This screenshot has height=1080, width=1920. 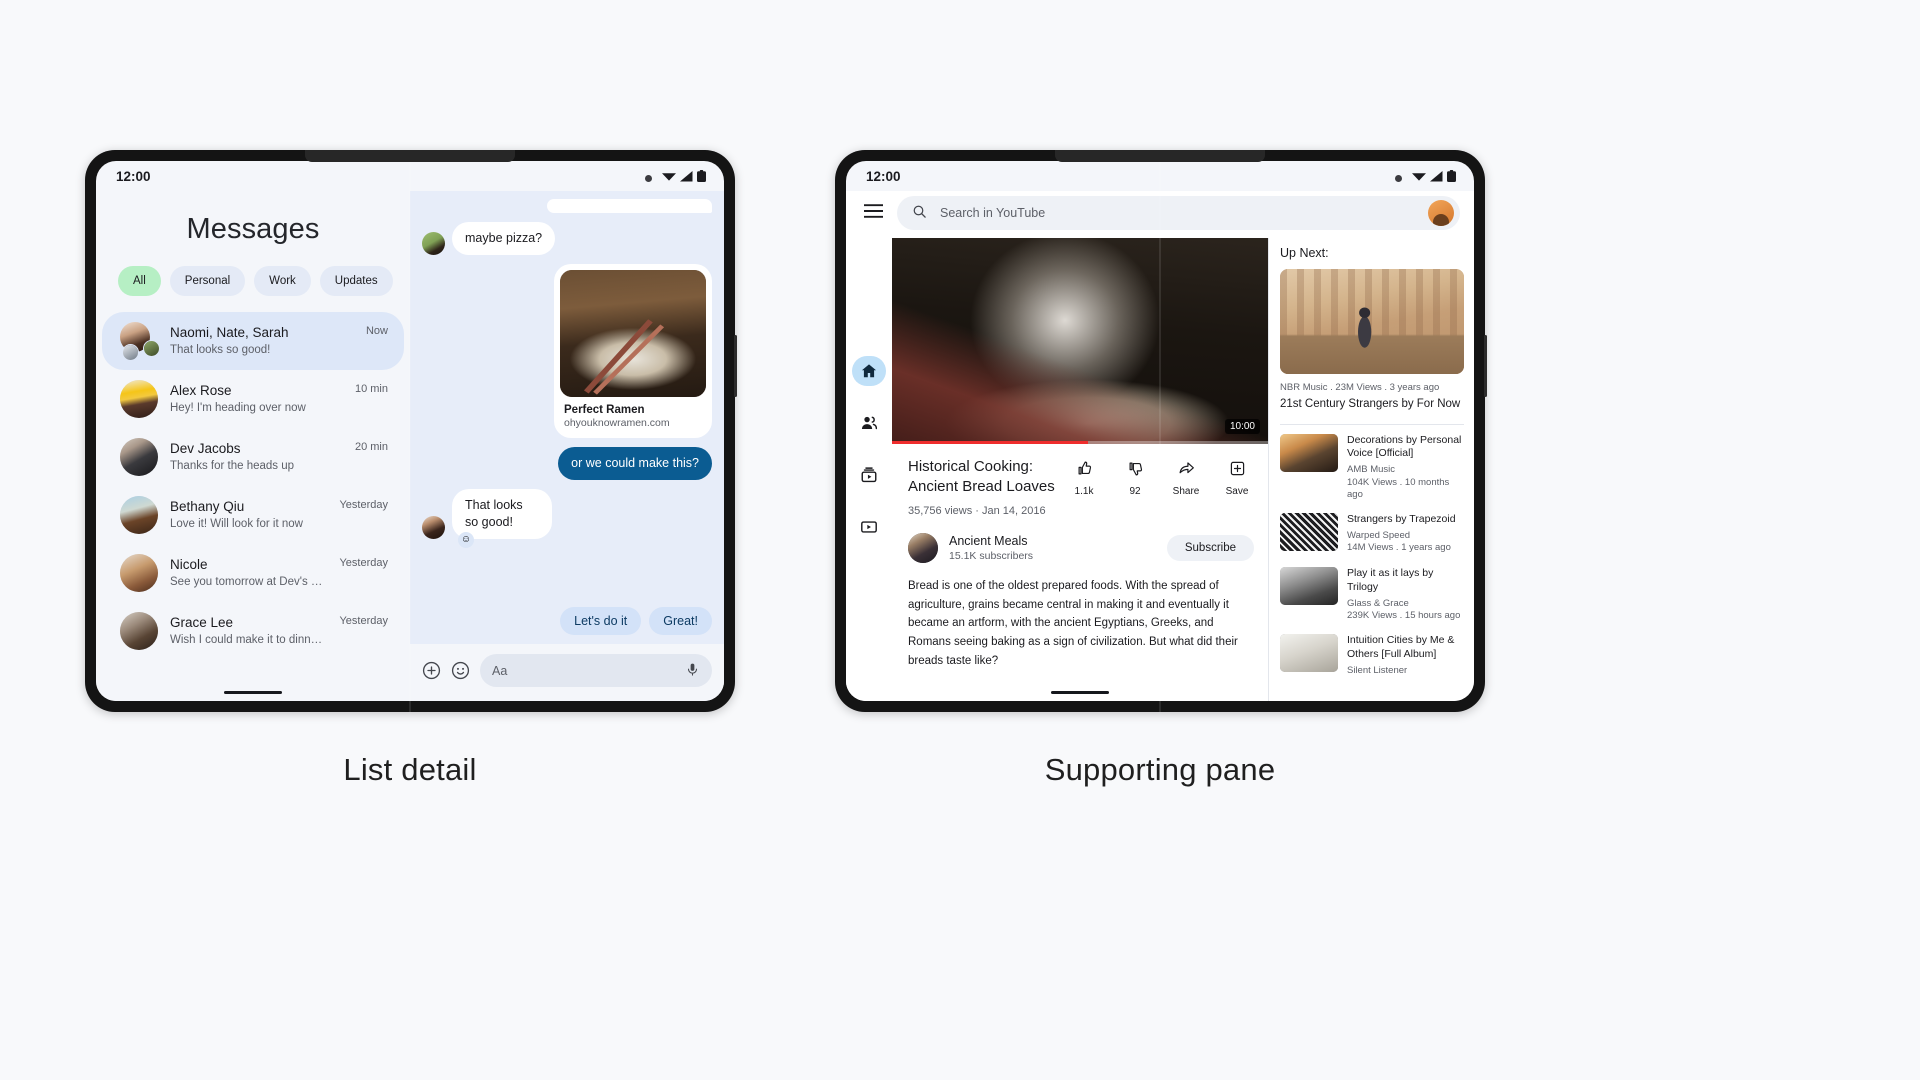 What do you see at coordinates (596, 670) in the screenshot?
I see `message-input: Aa` at bounding box center [596, 670].